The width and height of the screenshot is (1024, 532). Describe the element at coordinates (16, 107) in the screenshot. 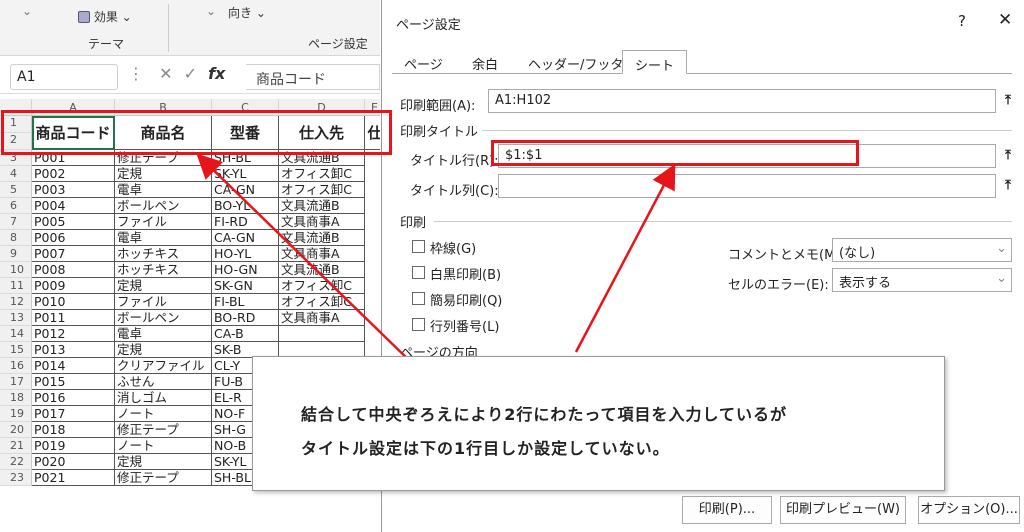

I see `select-all-corner` at that location.